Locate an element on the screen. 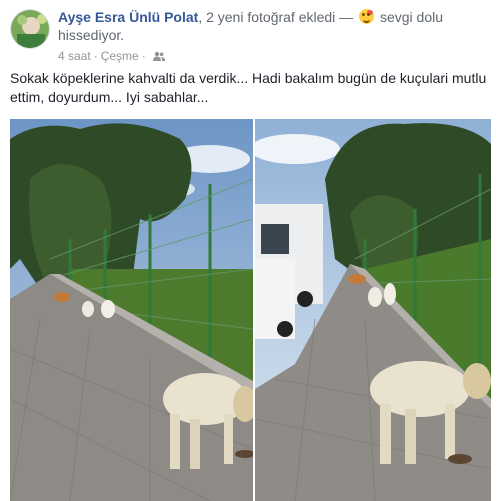  post-meta: 4 saat · Çeşme · is located at coordinates (111, 57).